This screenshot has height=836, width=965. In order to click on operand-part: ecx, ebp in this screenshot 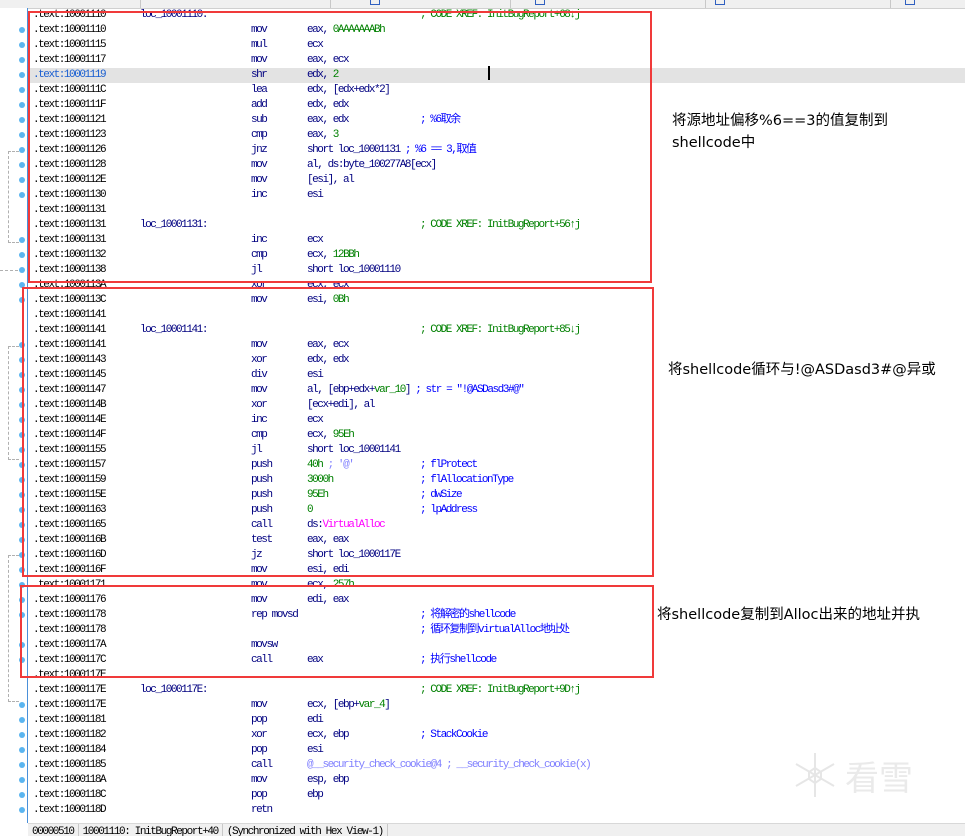, I will do `click(328, 735)`.